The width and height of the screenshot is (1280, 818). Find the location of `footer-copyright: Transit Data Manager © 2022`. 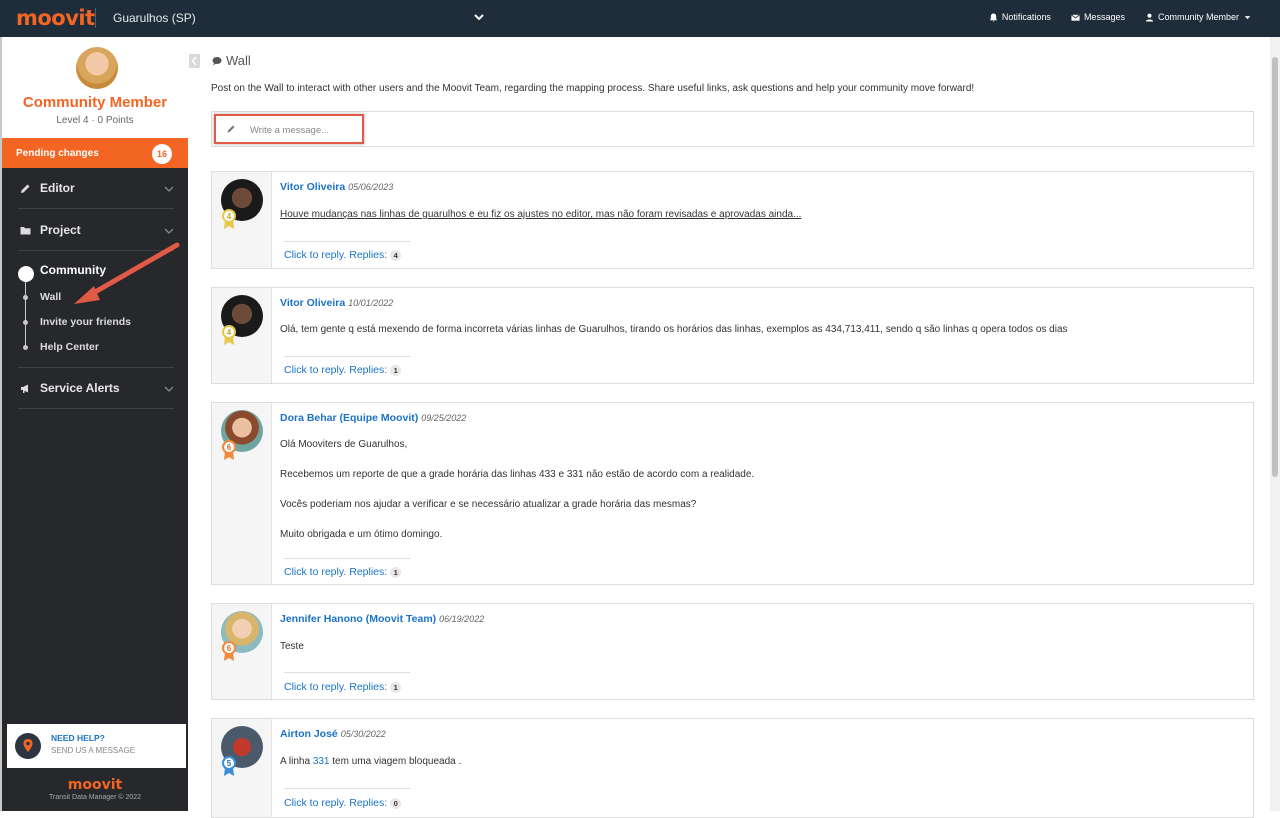

footer-copyright: Transit Data Manager © 2022 is located at coordinates (95, 797).